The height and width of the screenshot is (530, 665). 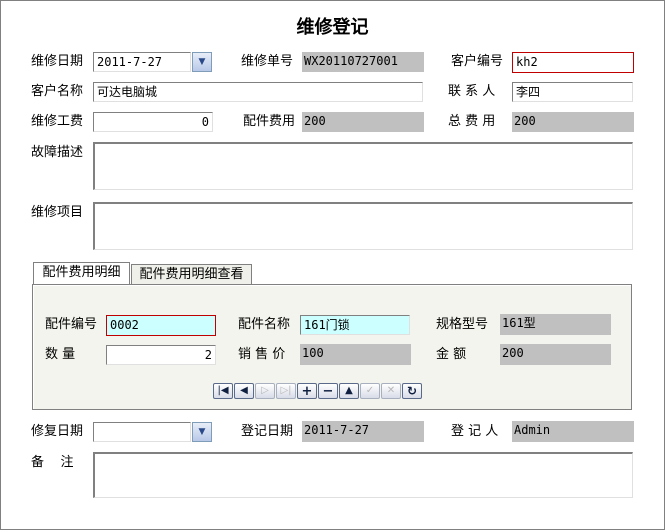 What do you see at coordinates (363, 122) in the screenshot?
I see `parts-fee-field: 200` at bounding box center [363, 122].